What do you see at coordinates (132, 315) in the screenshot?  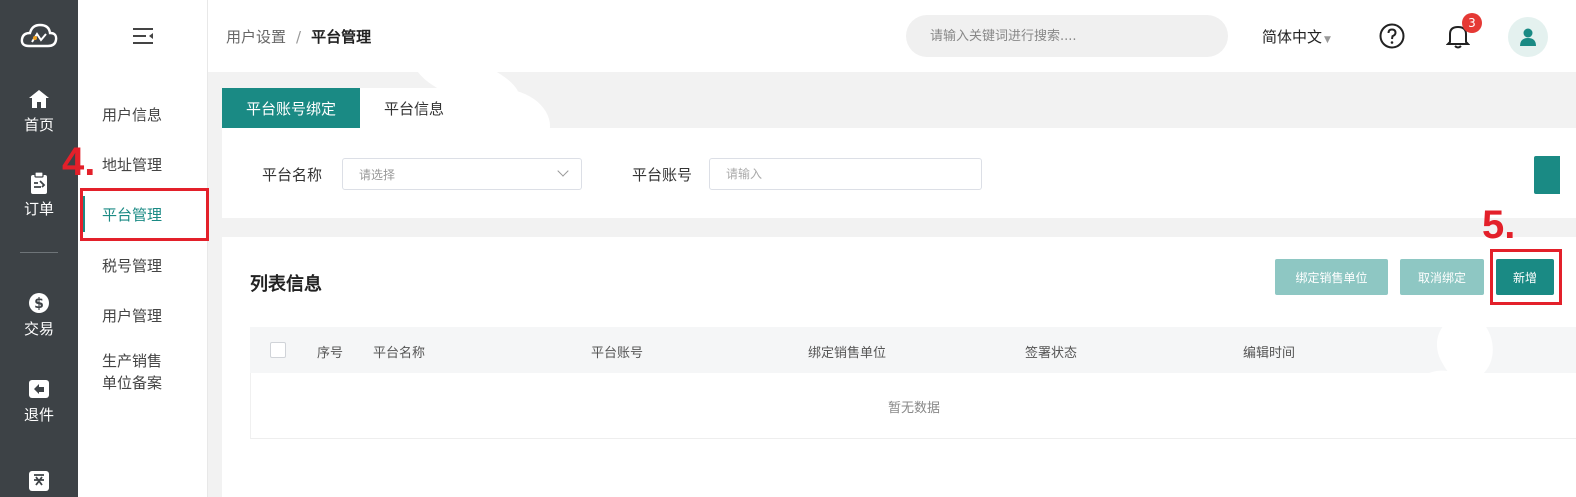 I see `submenu-item-label: 用户管理` at bounding box center [132, 315].